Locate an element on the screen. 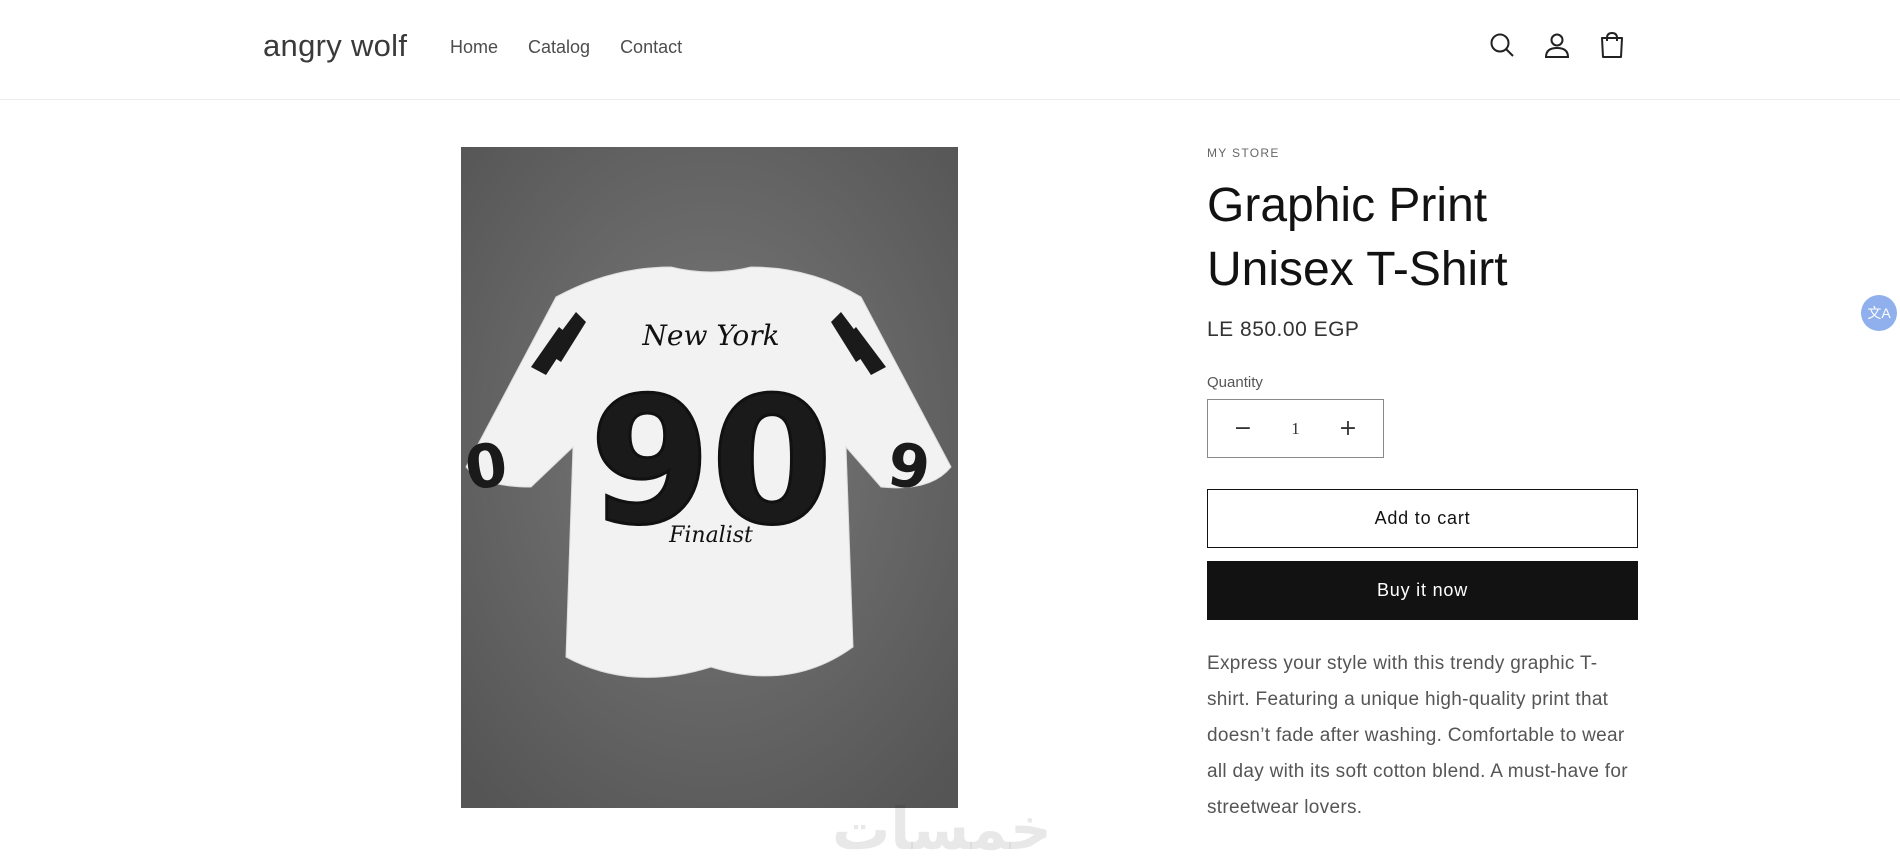 This screenshot has width=1900, height=865. quantity-stepper: − + is located at coordinates (1295, 428).